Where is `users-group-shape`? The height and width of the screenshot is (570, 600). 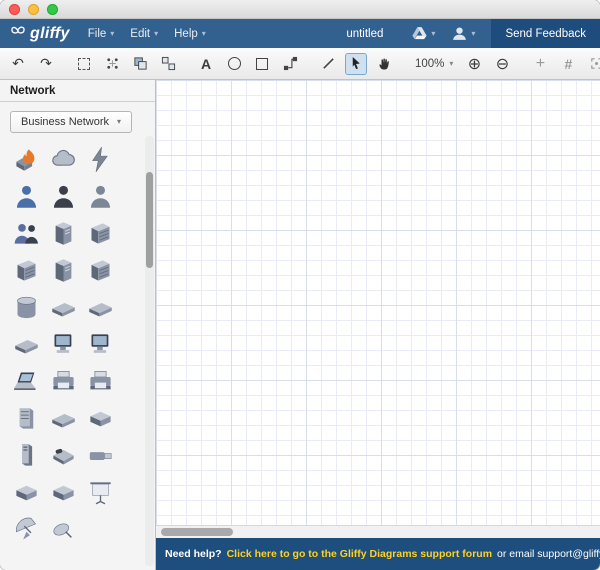 users-group-shape is located at coordinates (26, 233).